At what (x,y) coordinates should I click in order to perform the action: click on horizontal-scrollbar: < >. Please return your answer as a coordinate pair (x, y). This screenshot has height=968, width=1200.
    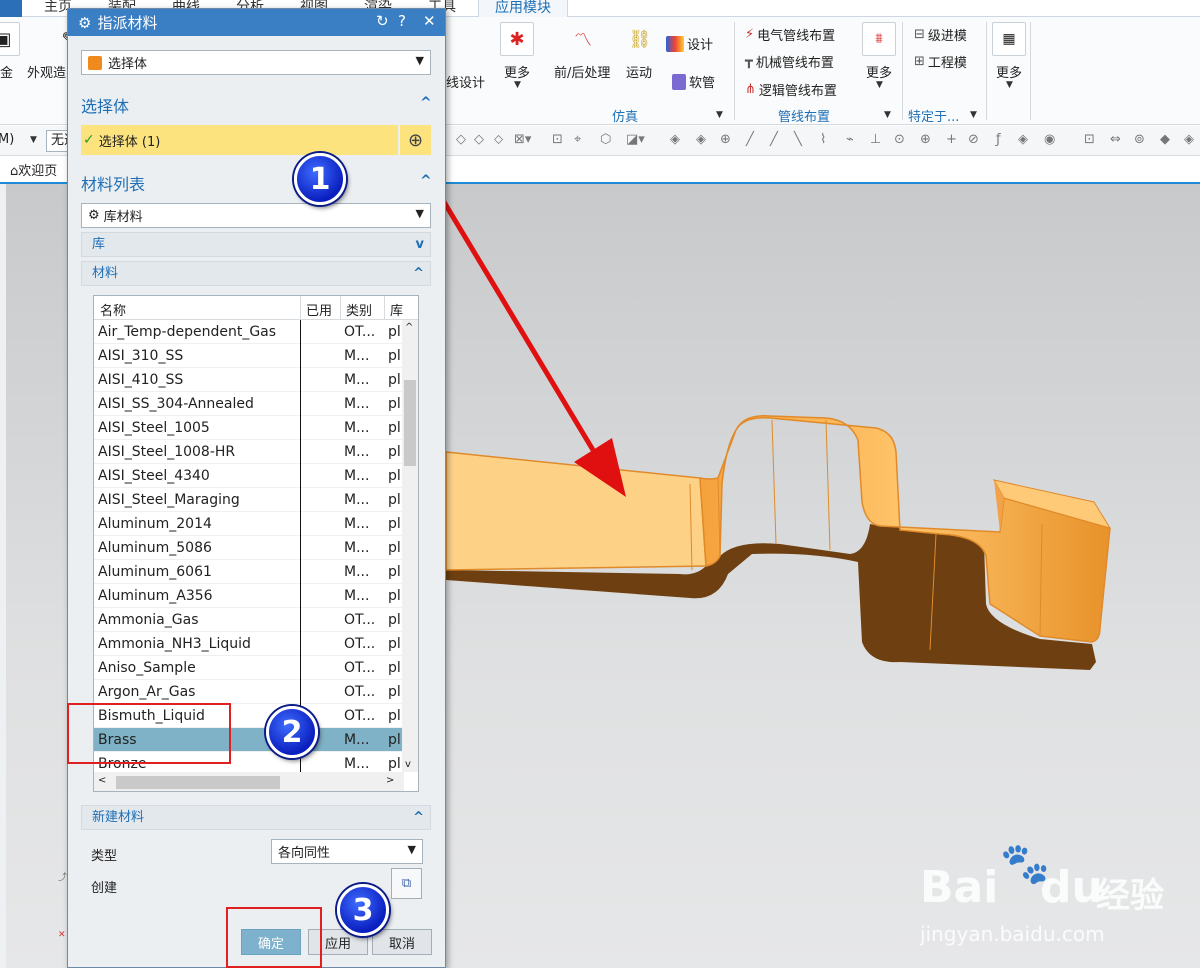
    Looking at the image, I should click on (249, 781).